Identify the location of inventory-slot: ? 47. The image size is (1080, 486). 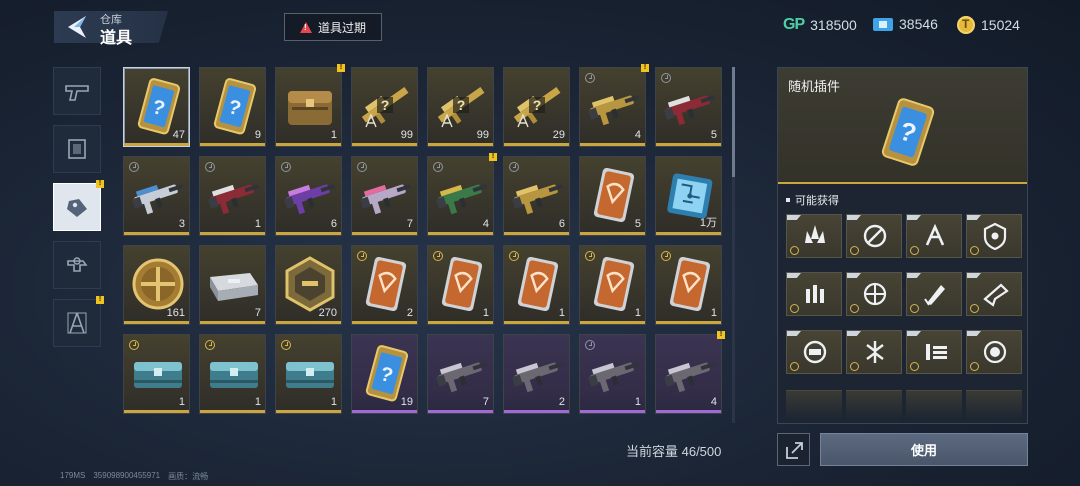
(156, 107).